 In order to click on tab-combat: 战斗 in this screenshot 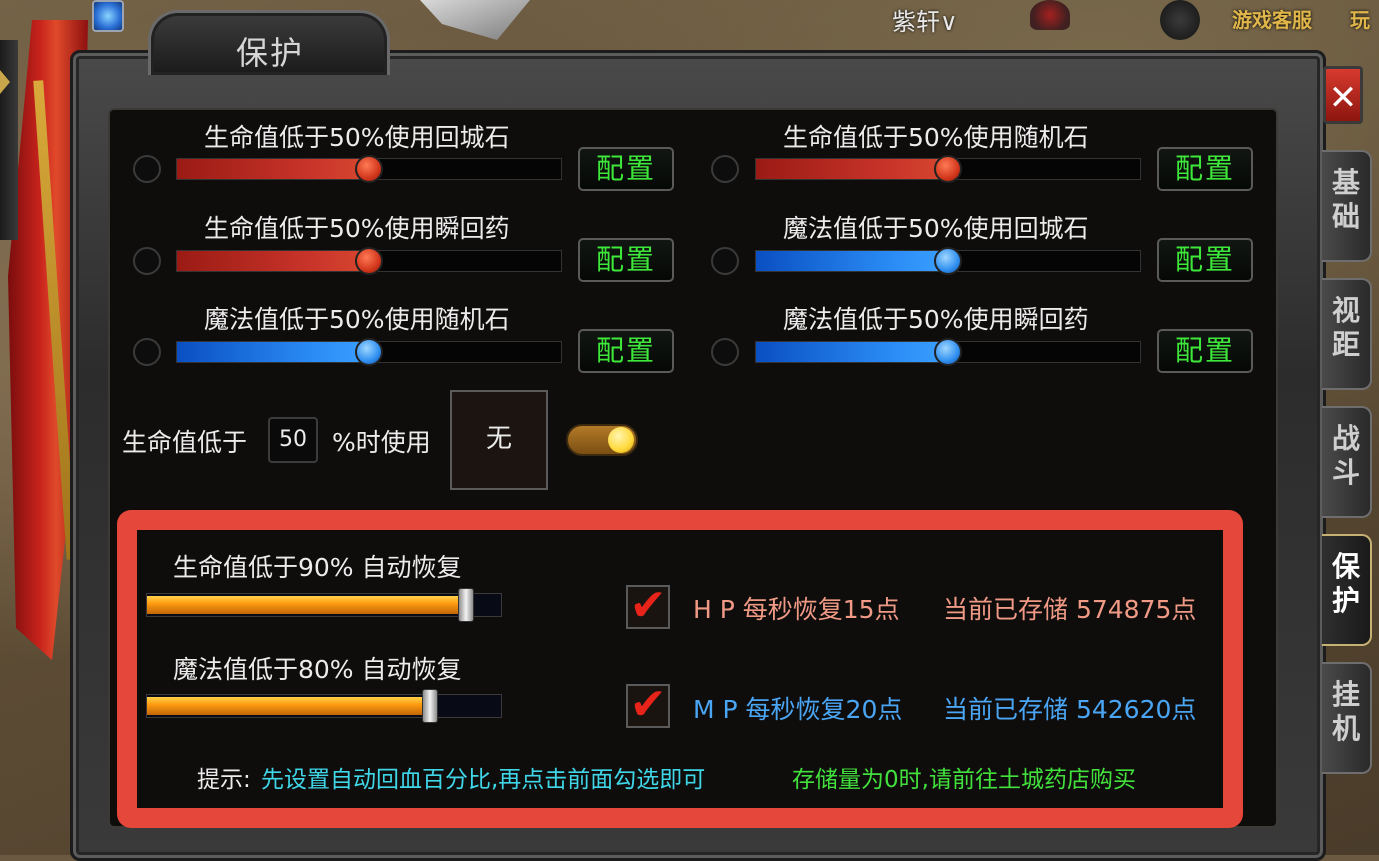, I will do `click(1347, 462)`.